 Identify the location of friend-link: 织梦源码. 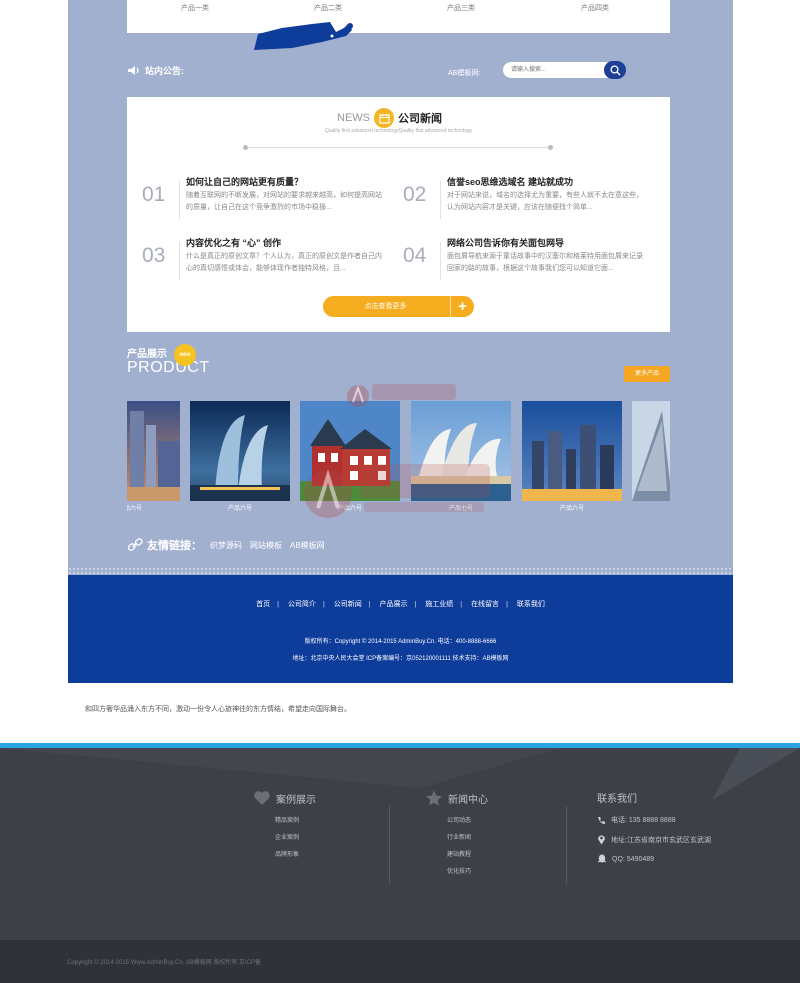
(226, 545).